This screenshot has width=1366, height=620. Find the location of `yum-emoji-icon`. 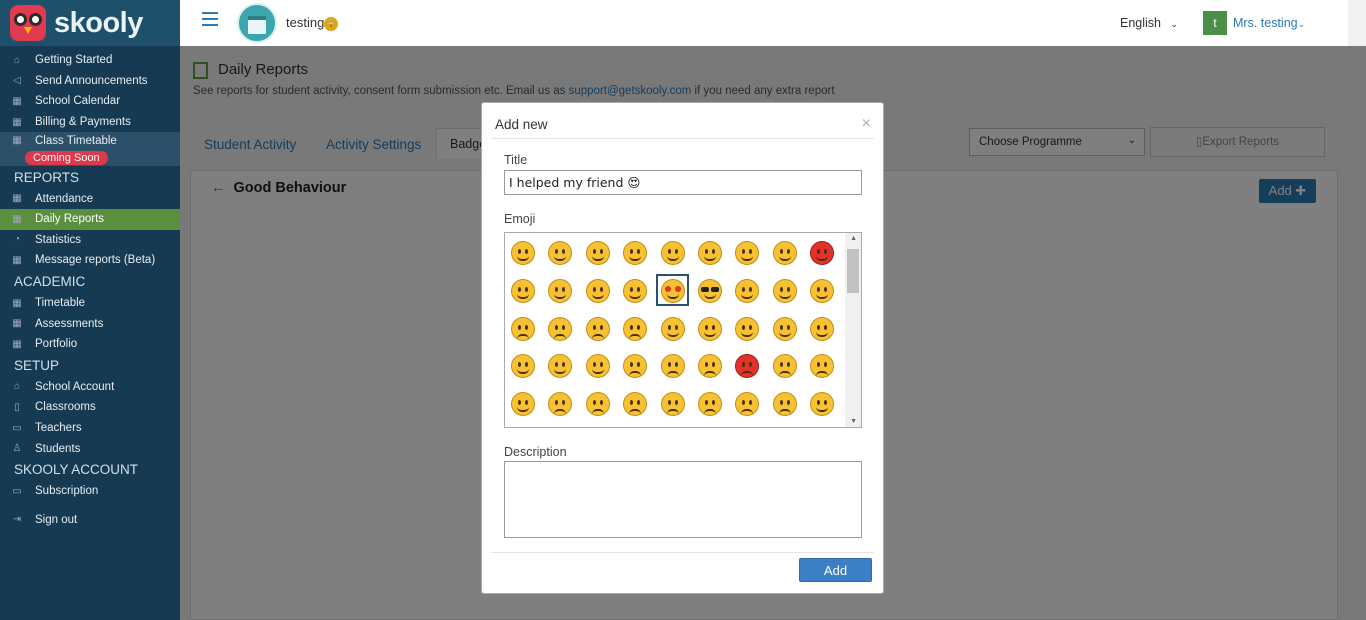

yum-emoji-icon is located at coordinates (597, 290).